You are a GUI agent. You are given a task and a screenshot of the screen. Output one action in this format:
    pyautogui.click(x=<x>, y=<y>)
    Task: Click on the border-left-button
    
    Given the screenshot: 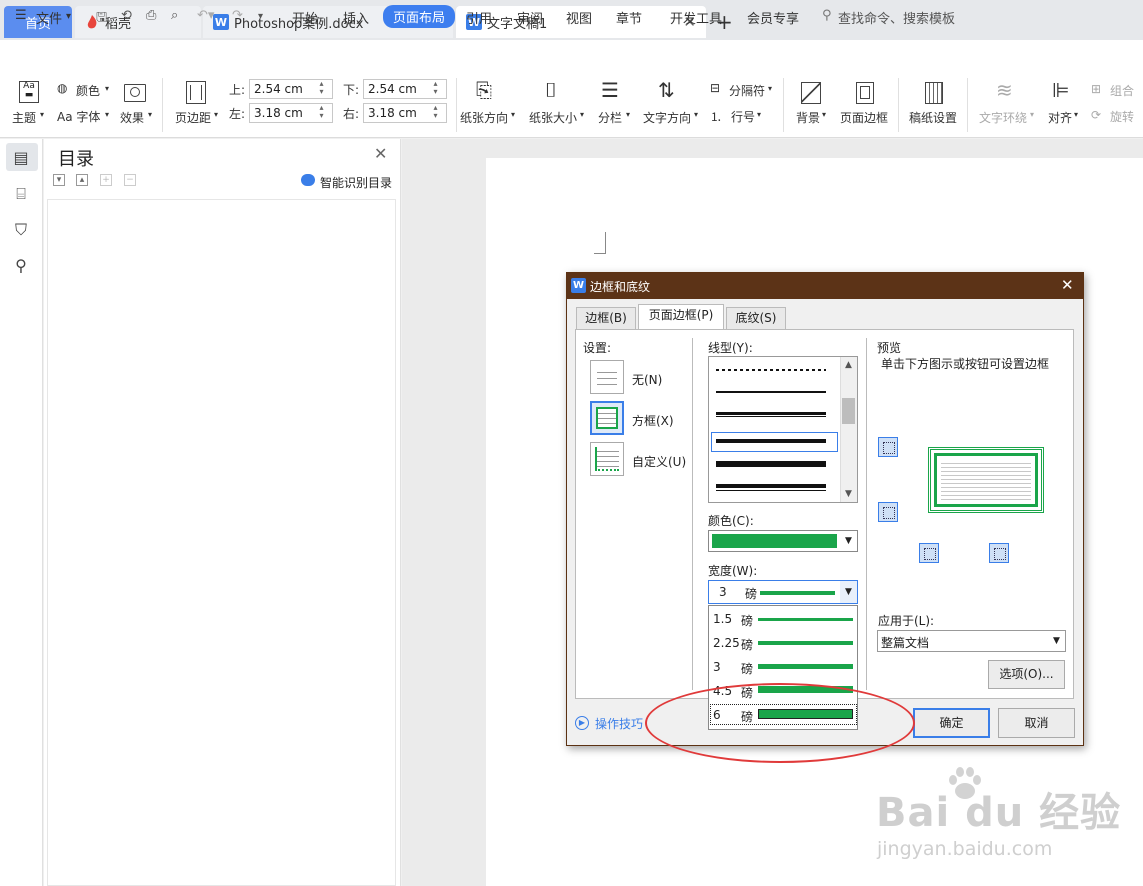 What is the action you would take?
    pyautogui.click(x=929, y=553)
    